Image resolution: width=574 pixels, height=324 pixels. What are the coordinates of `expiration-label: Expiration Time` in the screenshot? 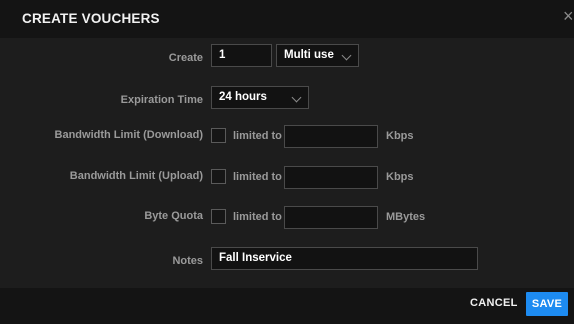 It's located at (161, 100).